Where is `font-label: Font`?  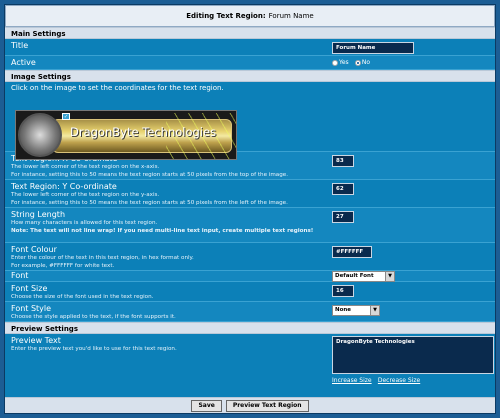
font-label: Font is located at coordinates (20, 275).